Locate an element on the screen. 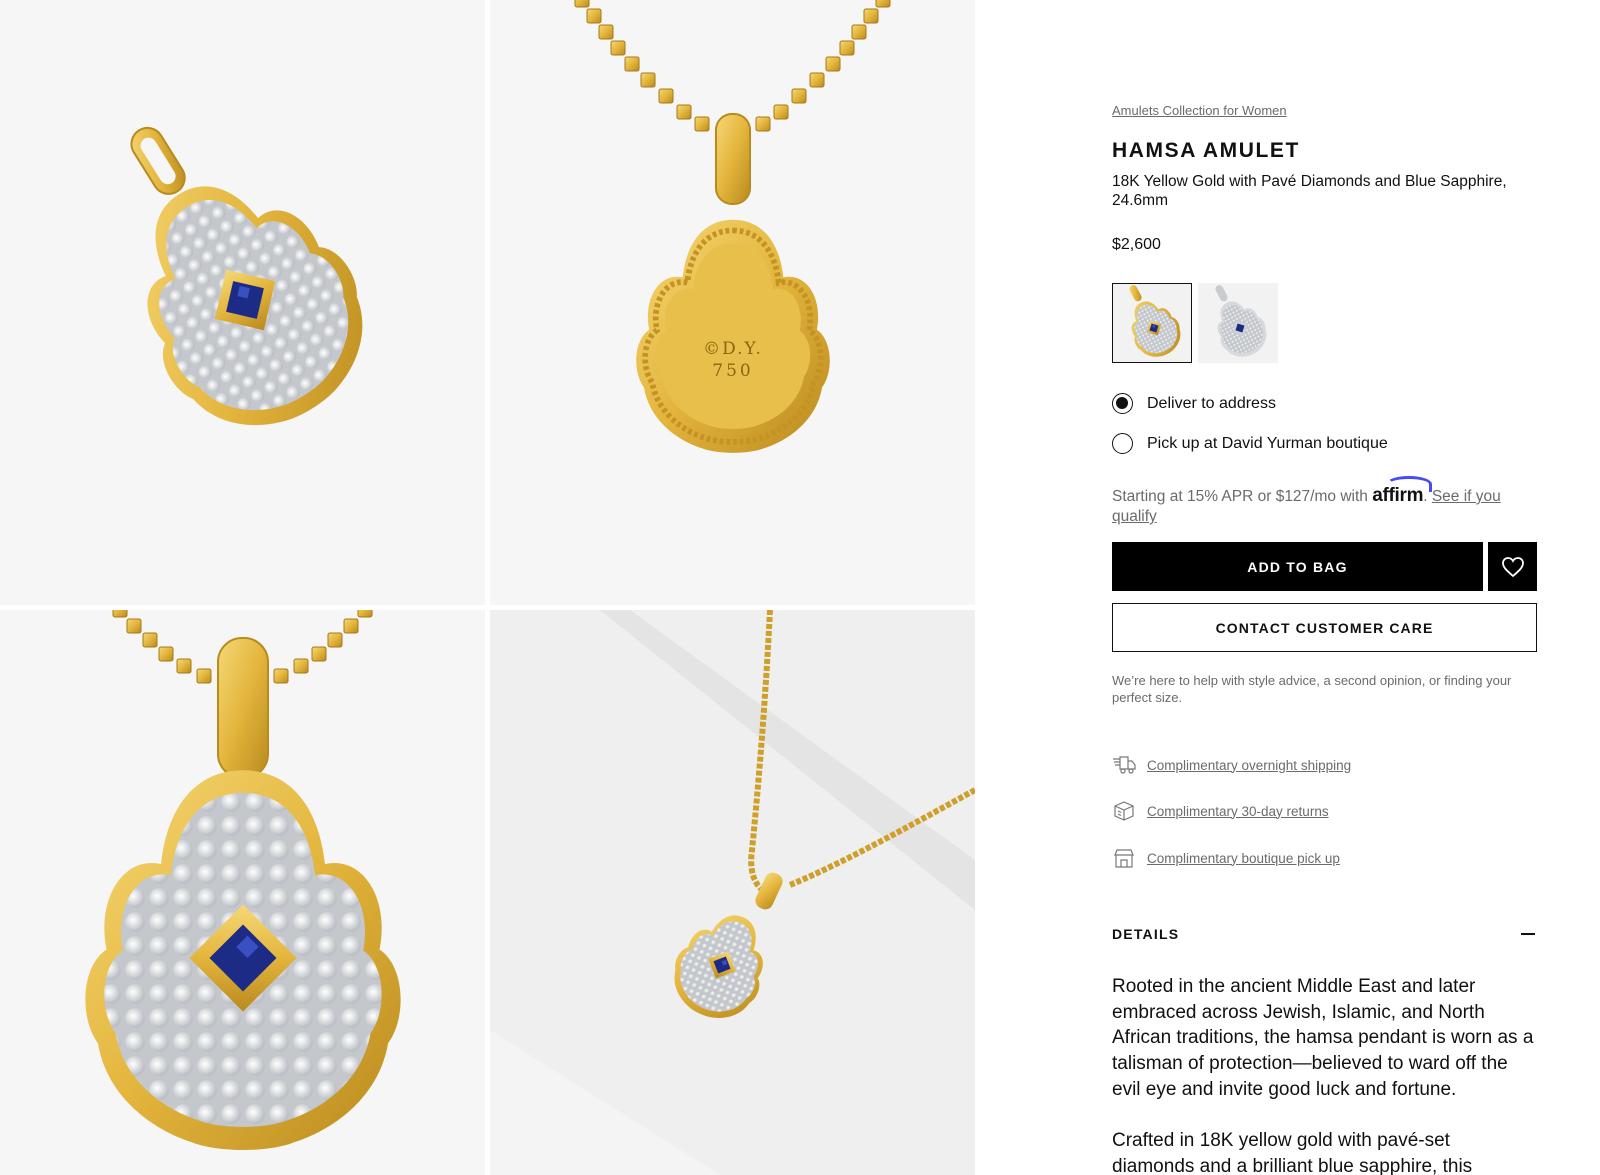 The image size is (1600, 1175). details-accordion-toggle: DETAILS is located at coordinates (1324, 934).